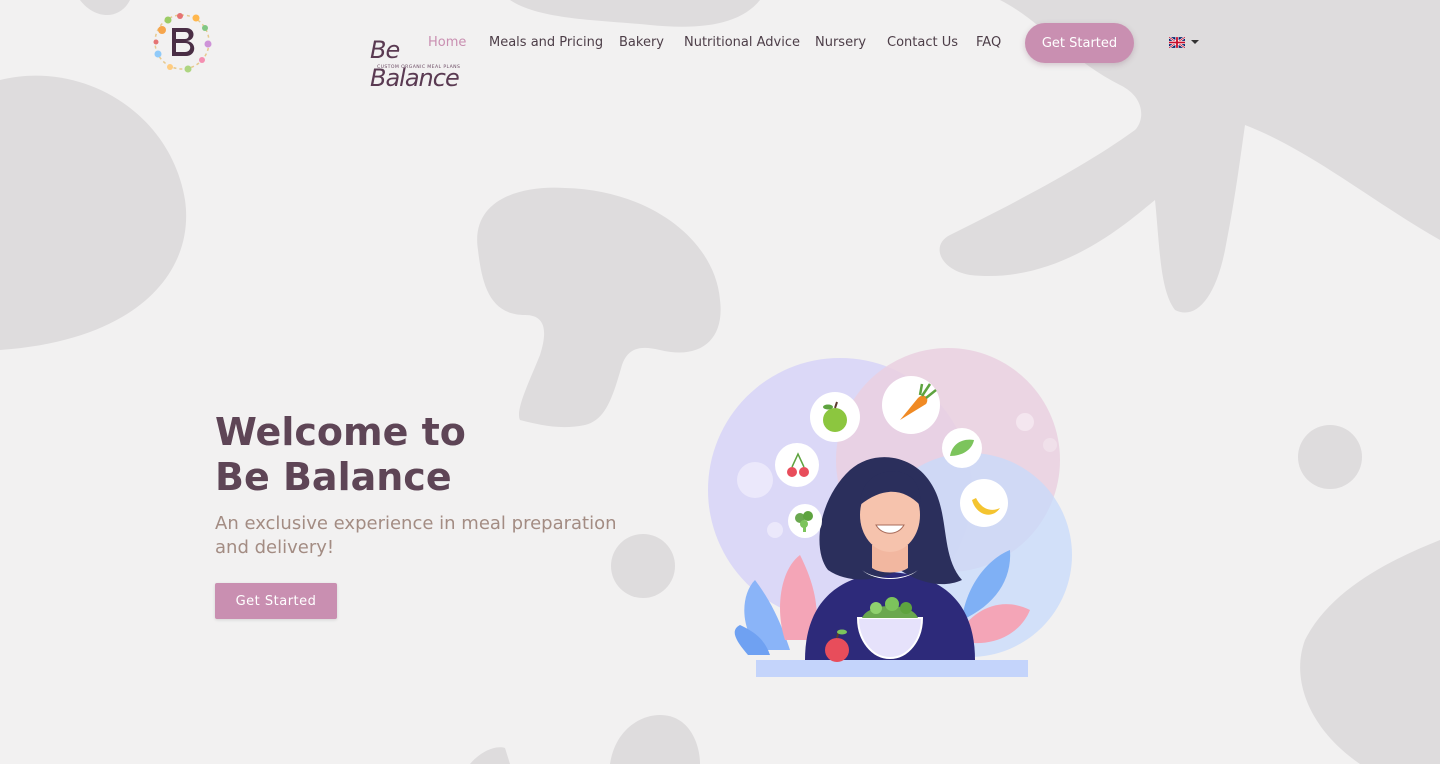  I want to click on nav-item-home: Home, so click(447, 43).